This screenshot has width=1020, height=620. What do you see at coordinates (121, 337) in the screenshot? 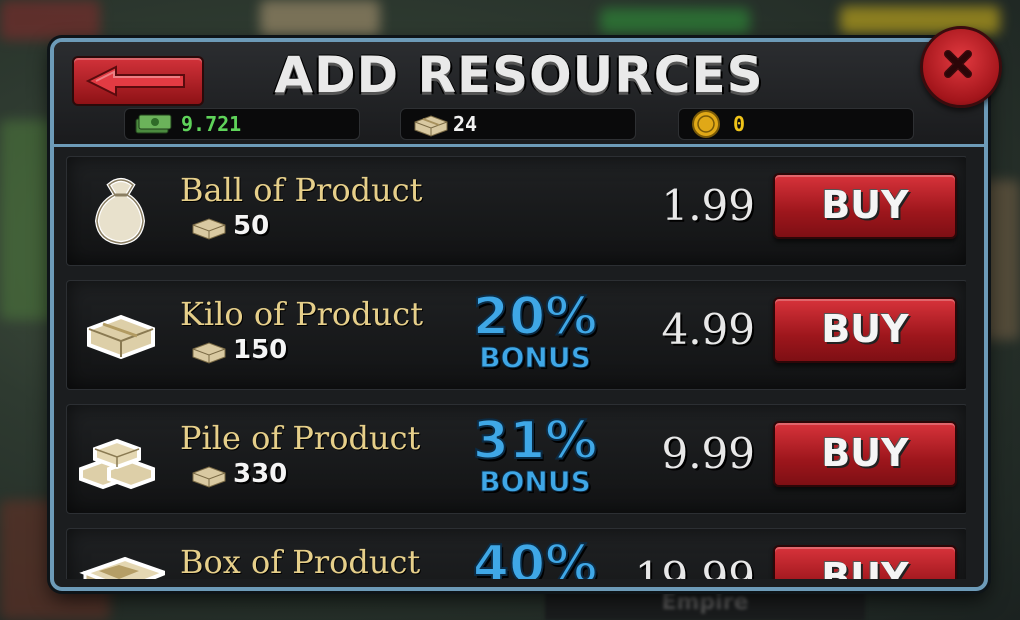
I see `product-brick-icon` at bounding box center [121, 337].